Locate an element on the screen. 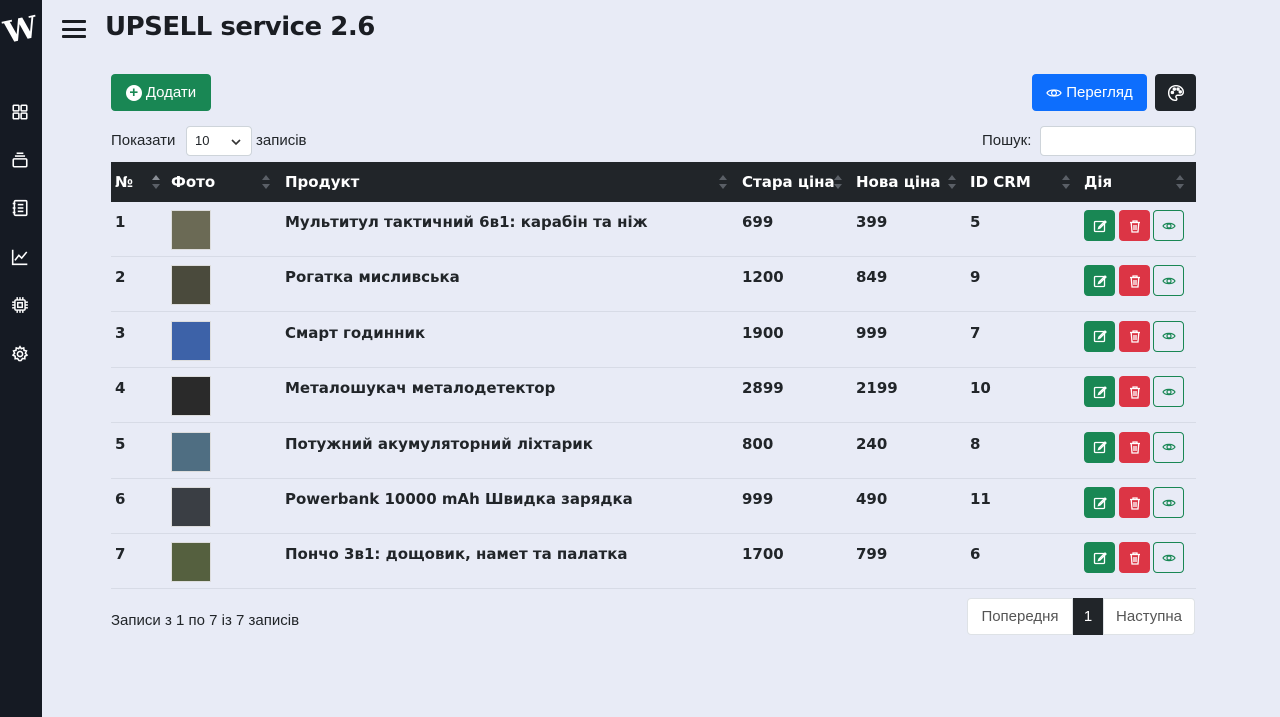 This screenshot has width=1280, height=717. page-length-value: 10 is located at coordinates (202, 140).